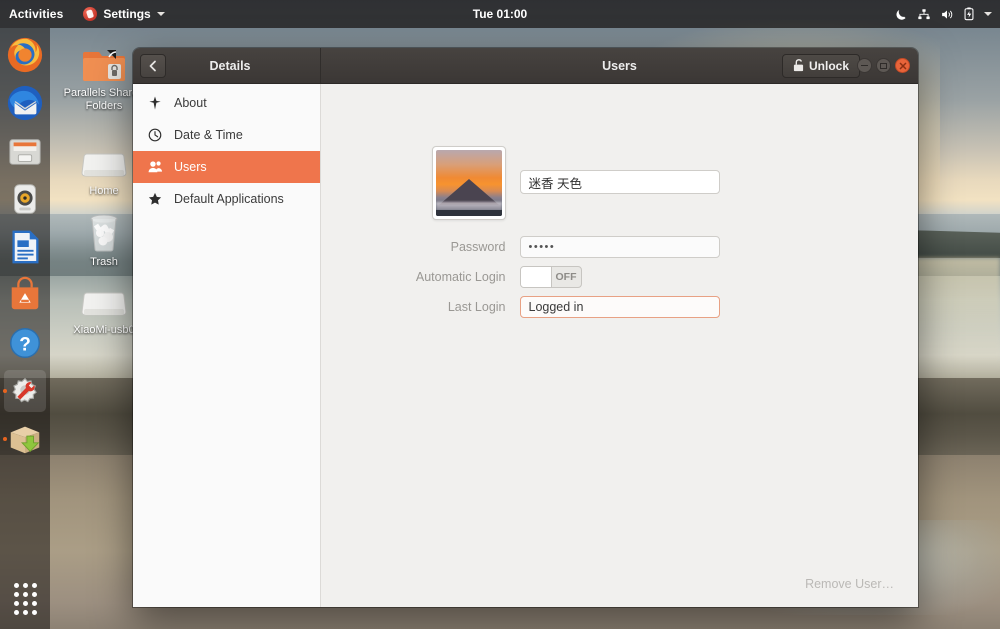 The image size is (1000, 629). Describe the element at coordinates (864, 65) in the screenshot. I see `minimize-button` at that location.